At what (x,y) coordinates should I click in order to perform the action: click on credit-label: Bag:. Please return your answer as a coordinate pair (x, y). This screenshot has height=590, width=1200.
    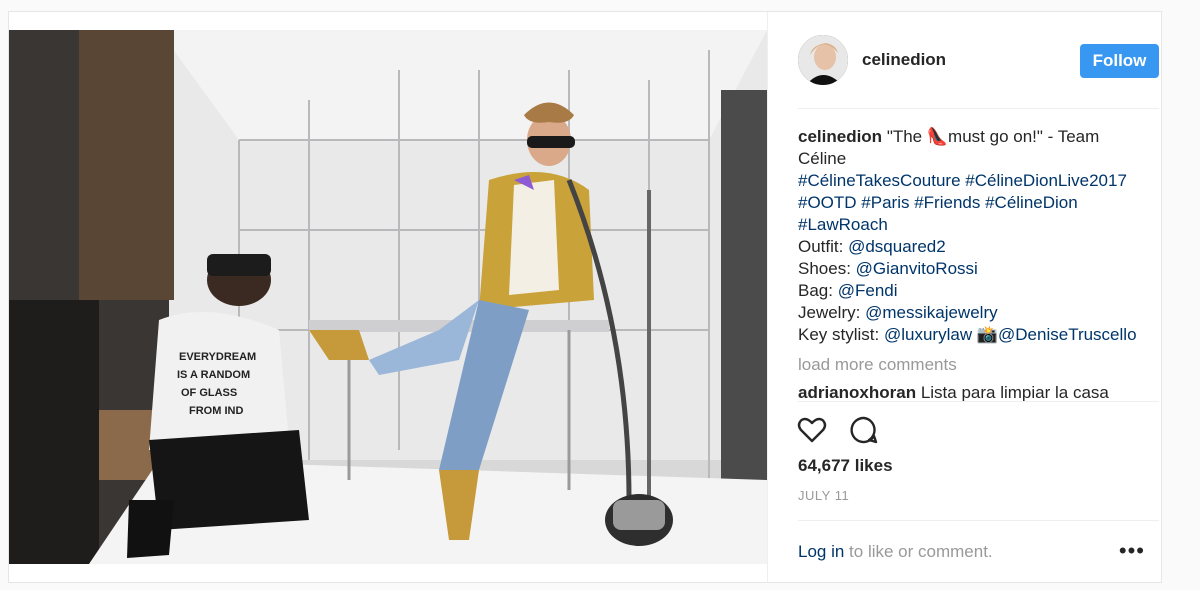
    Looking at the image, I should click on (815, 290).